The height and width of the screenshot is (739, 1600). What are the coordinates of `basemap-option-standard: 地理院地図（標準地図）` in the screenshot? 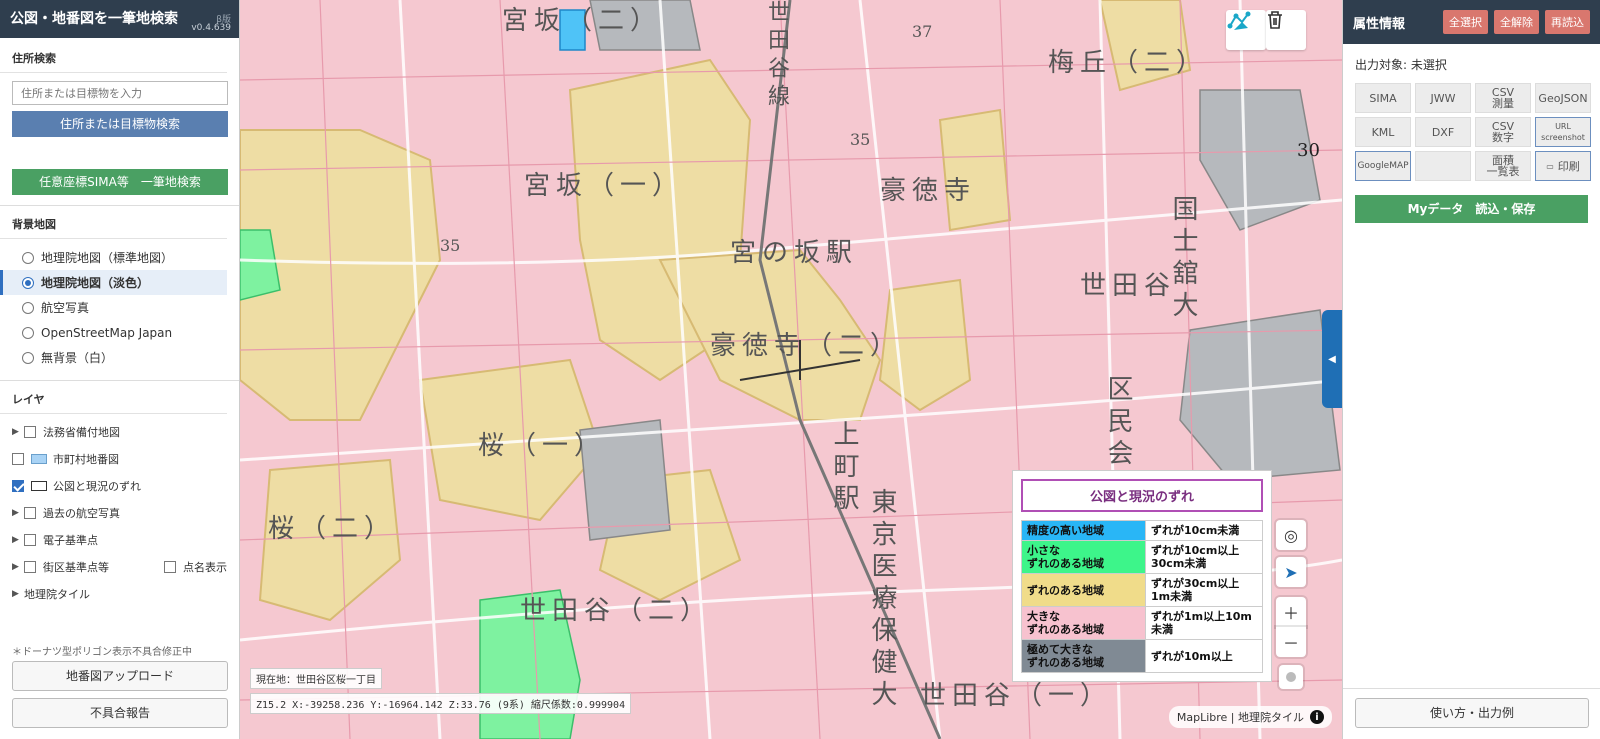 It's located at (119, 257).